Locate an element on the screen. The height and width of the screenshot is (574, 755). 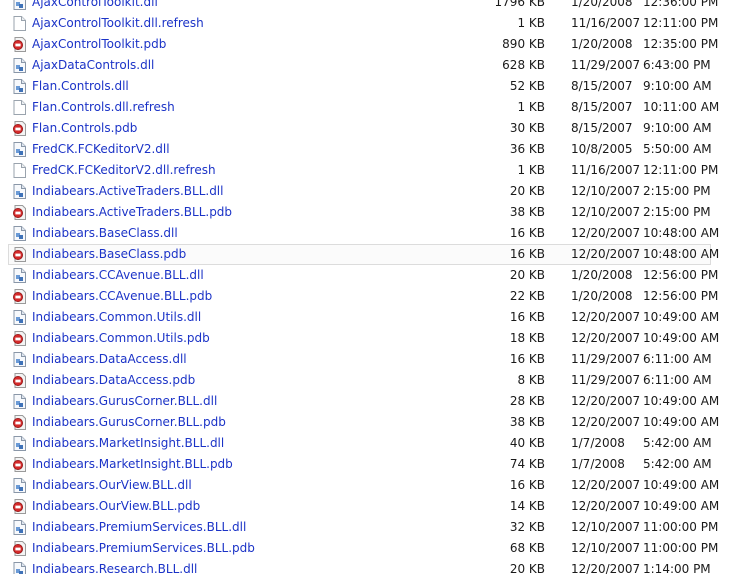
file-time: 12:11:00 PM is located at coordinates (681, 23).